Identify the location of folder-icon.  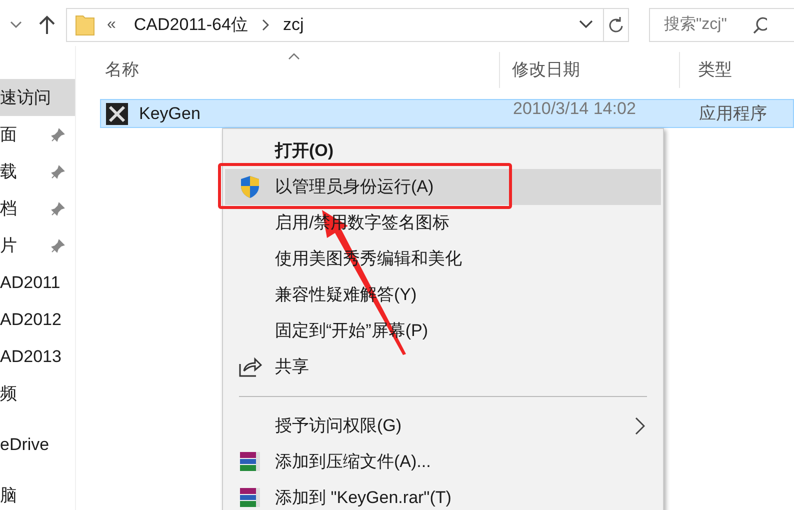
(85, 25).